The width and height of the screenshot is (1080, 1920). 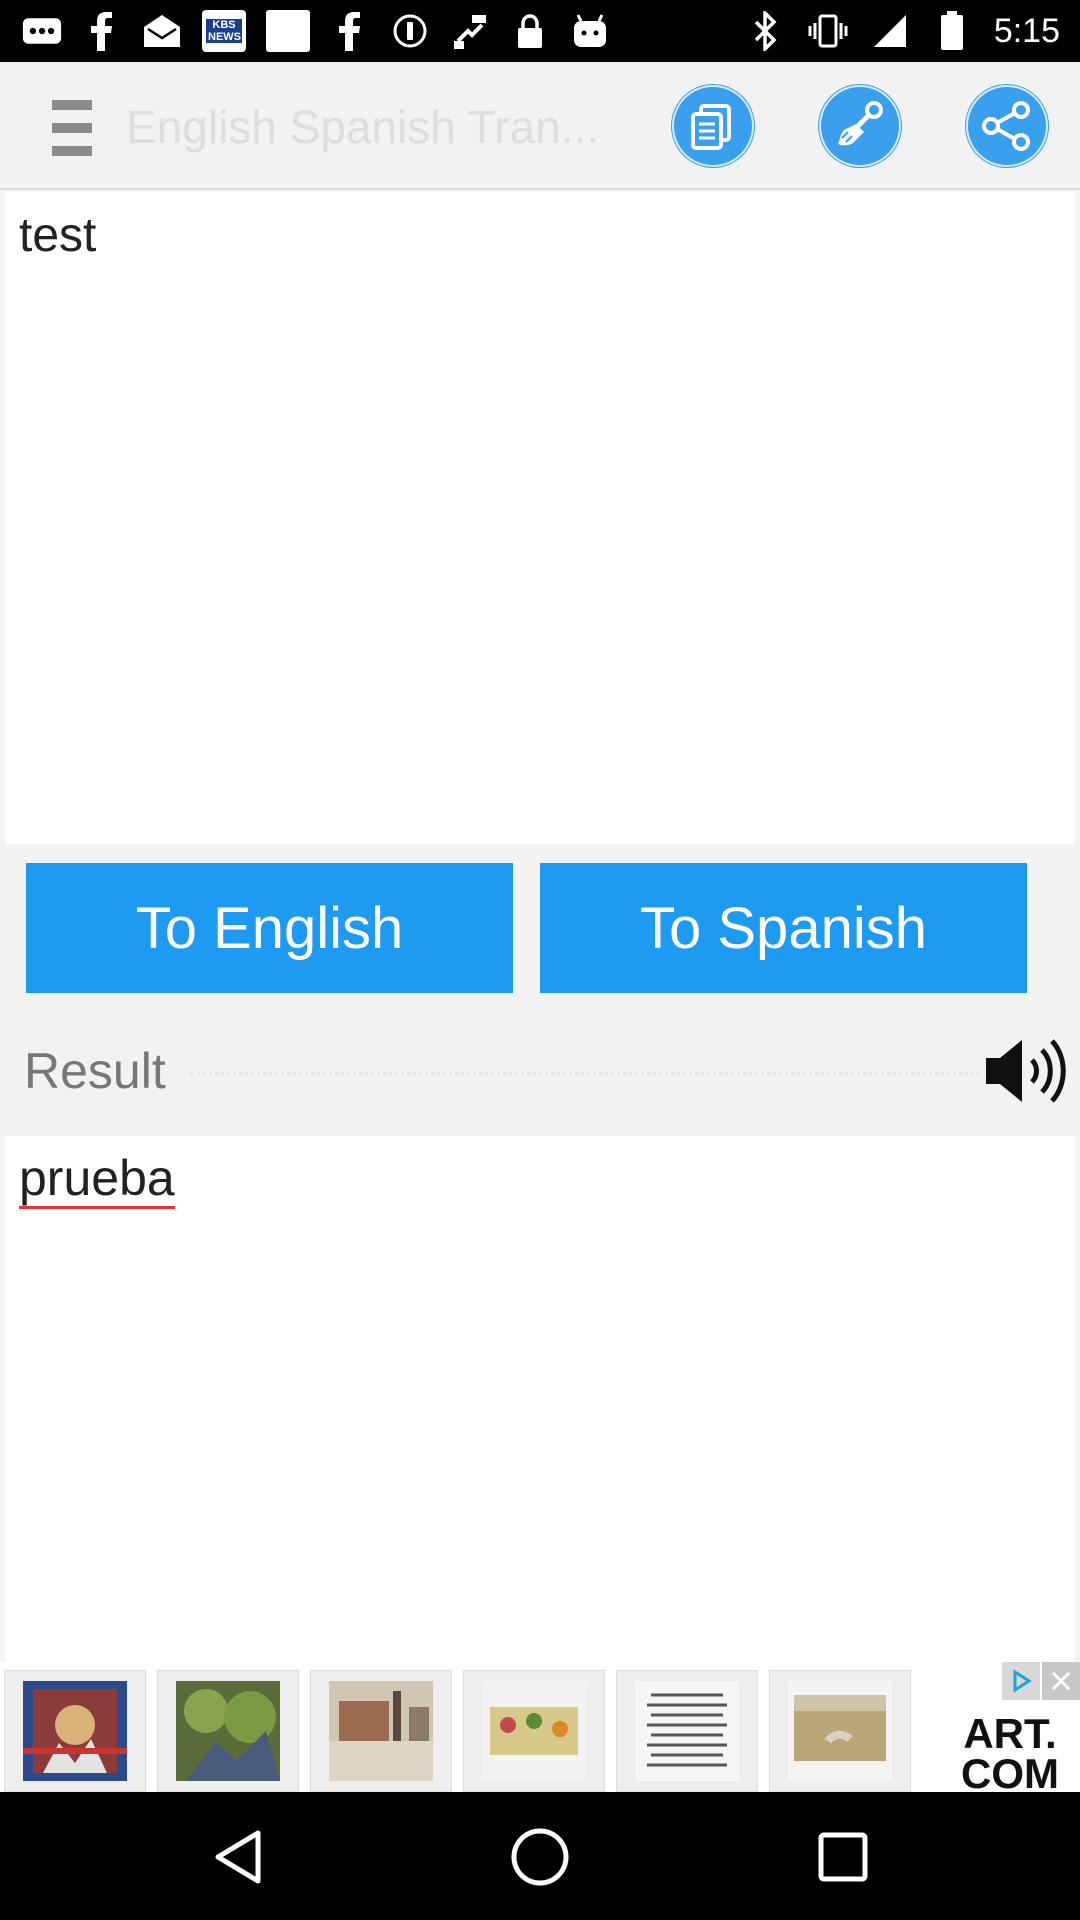 I want to click on ad-choices-icon, so click(x=1021, y=1681).